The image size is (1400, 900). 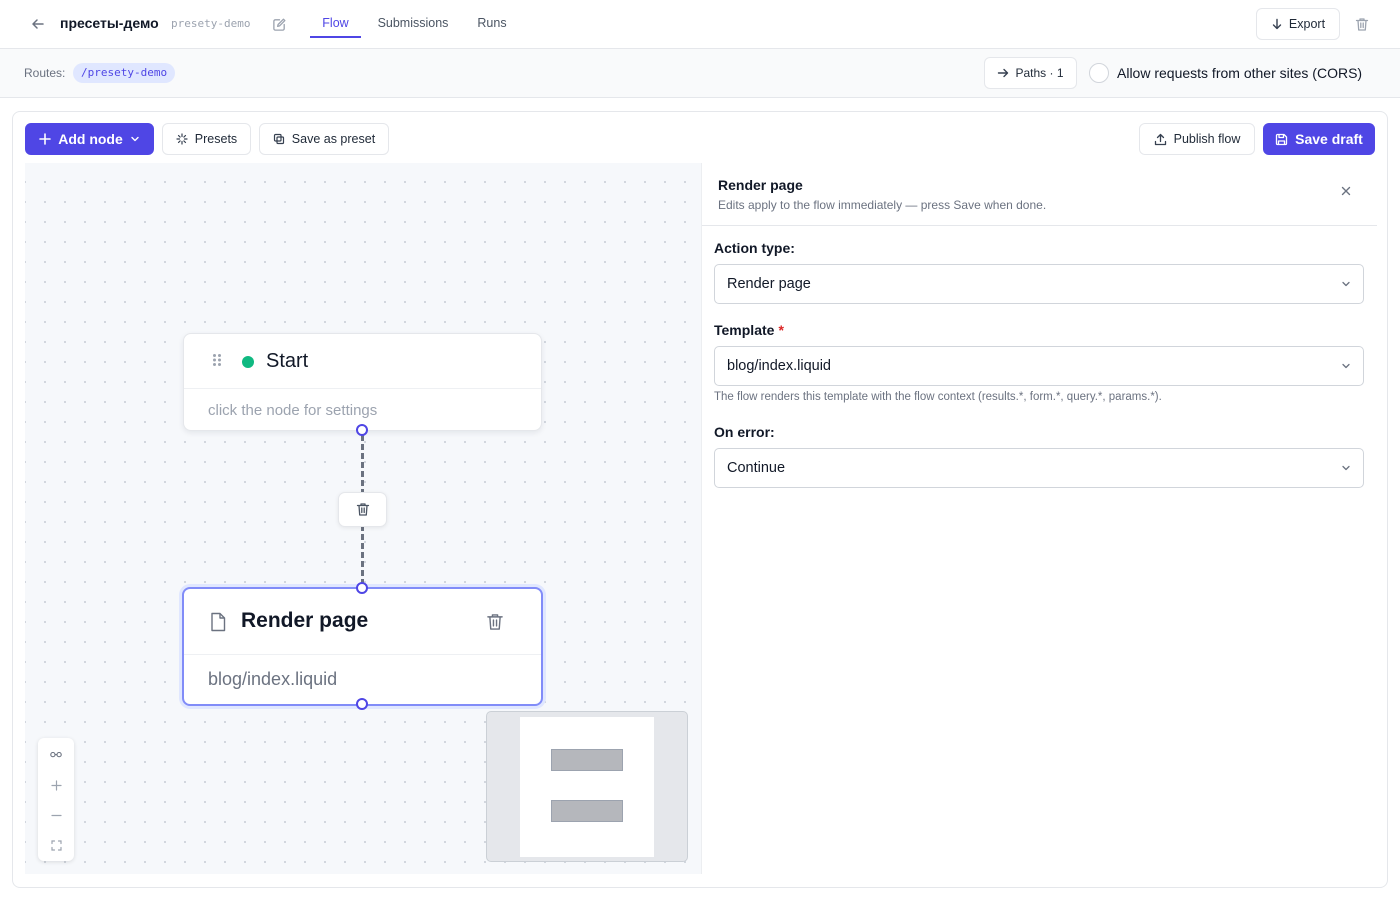 What do you see at coordinates (1039, 284) in the screenshot?
I see `action-type-select: Render page` at bounding box center [1039, 284].